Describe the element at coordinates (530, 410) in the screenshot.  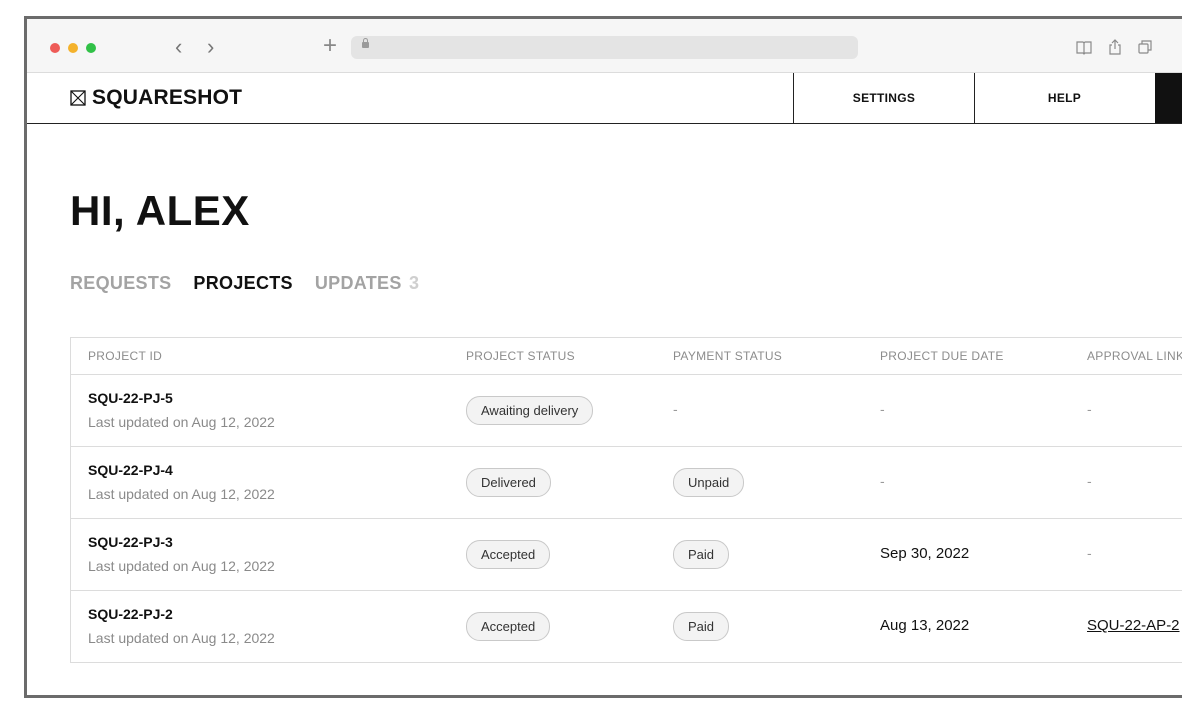
I see `project-status-badge: Awaiting delivery` at that location.